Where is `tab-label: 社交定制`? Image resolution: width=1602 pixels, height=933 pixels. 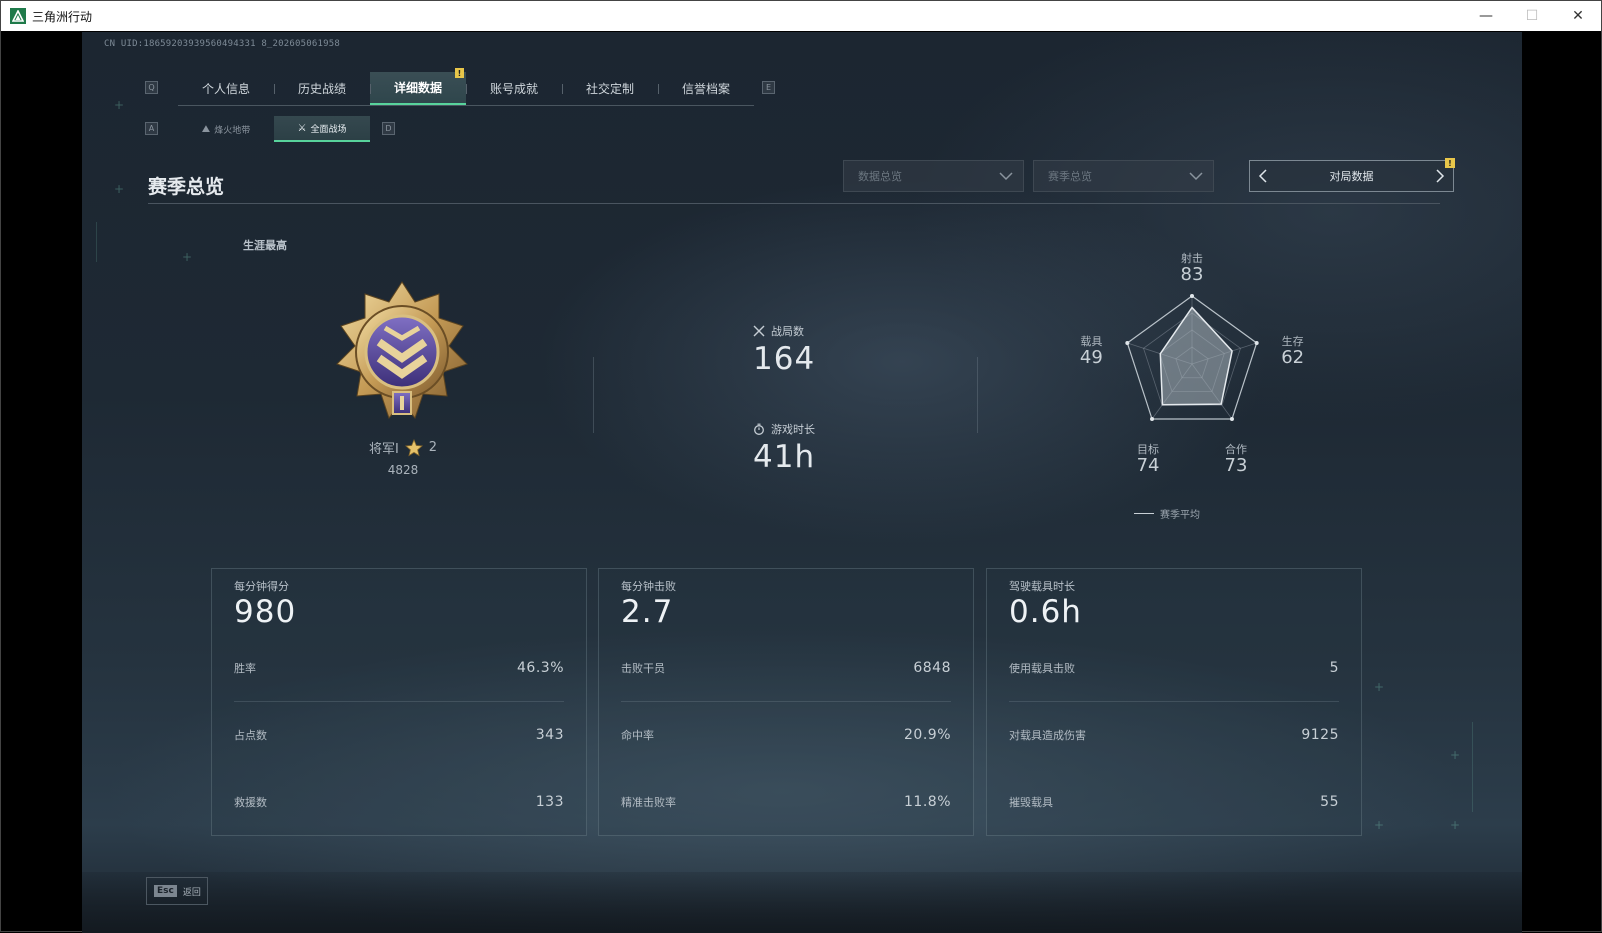 tab-label: 社交定制 is located at coordinates (609, 89).